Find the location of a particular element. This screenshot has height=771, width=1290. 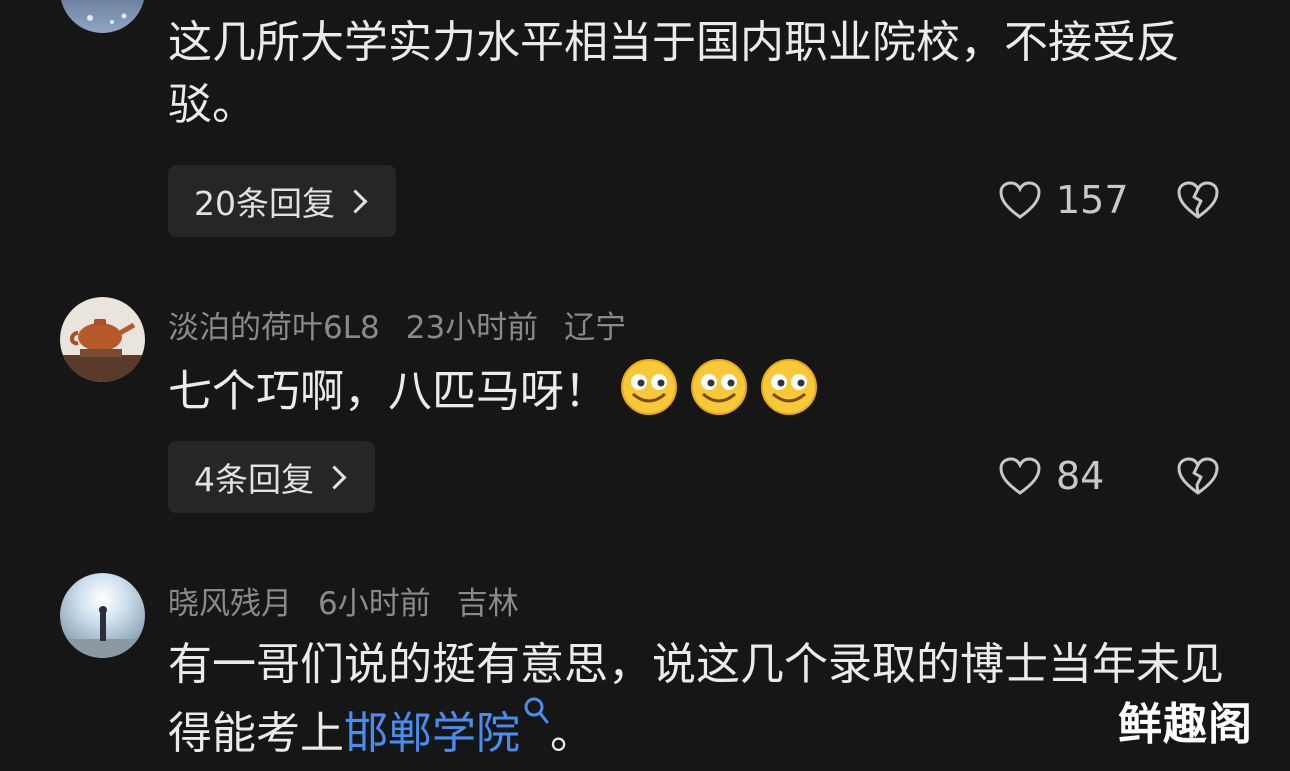

replies-label: 4条回复 is located at coordinates (254, 479).